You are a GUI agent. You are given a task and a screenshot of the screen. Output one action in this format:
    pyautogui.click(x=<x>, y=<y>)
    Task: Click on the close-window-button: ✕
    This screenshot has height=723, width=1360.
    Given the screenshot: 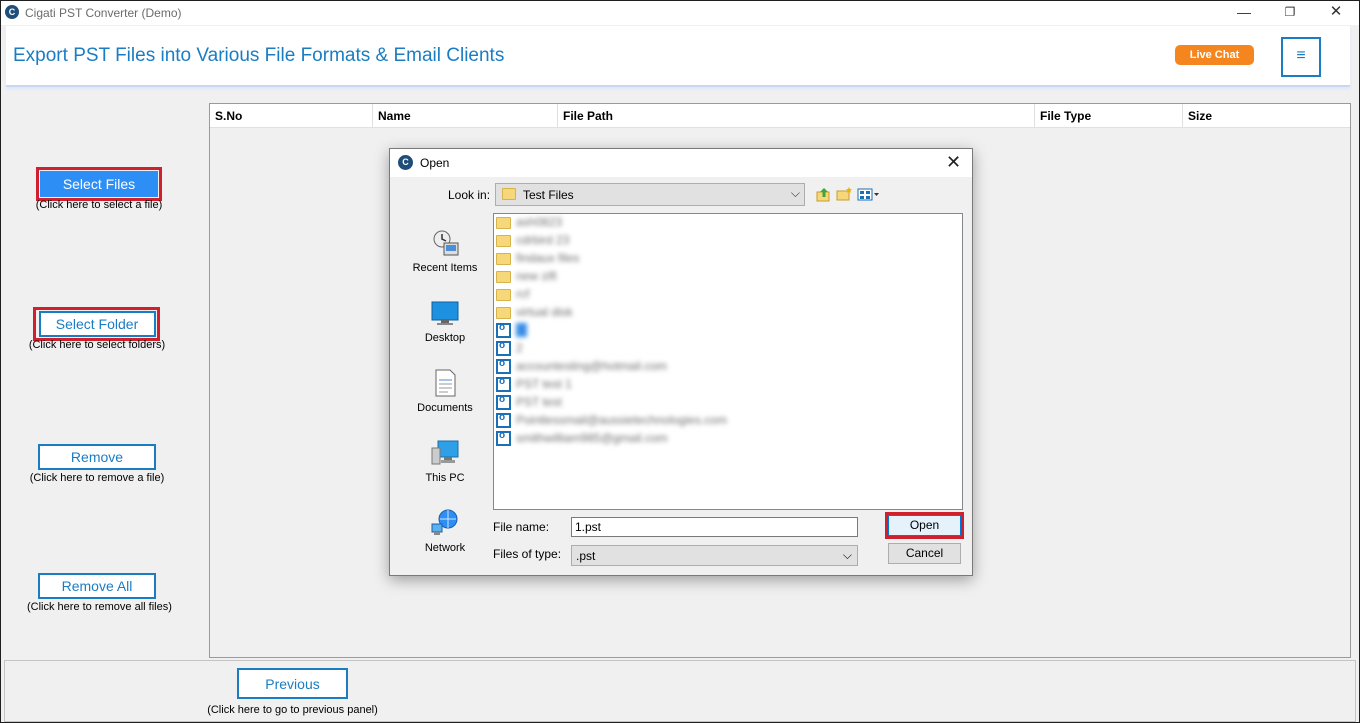 What is the action you would take?
    pyautogui.click(x=1336, y=13)
    